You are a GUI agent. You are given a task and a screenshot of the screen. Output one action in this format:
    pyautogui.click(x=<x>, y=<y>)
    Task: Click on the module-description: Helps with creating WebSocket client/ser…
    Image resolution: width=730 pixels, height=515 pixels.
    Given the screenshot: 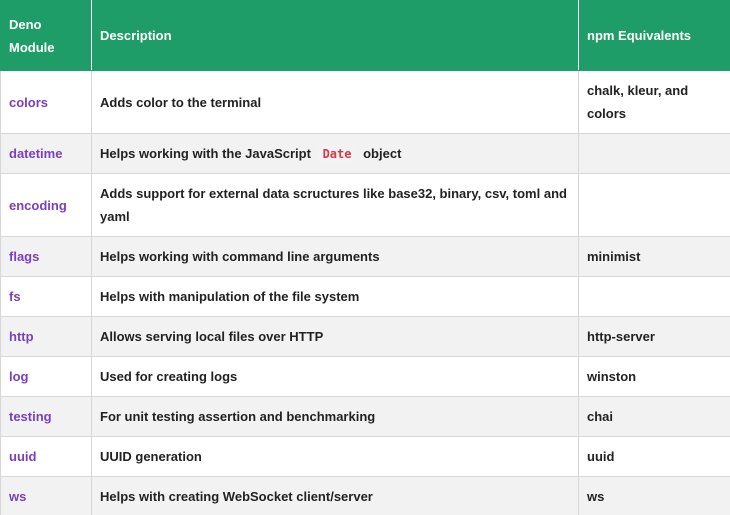 What is the action you would take?
    pyautogui.click(x=335, y=495)
    